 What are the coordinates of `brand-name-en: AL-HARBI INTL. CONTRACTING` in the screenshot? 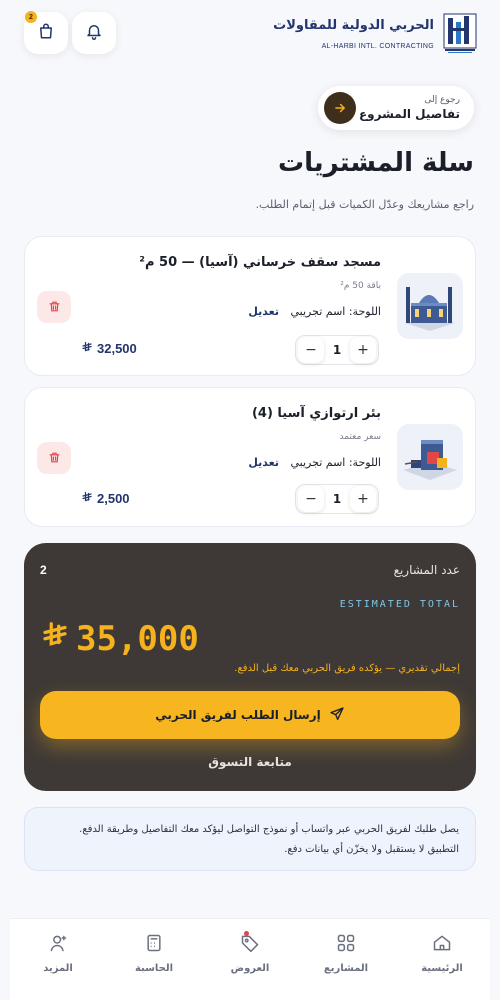 It's located at (377, 46).